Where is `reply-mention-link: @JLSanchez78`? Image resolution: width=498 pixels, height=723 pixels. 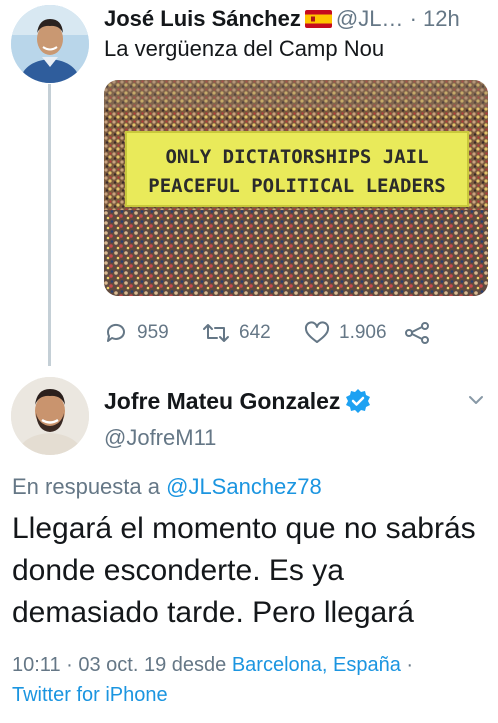
reply-mention-link: @JLSanchez78 is located at coordinates (244, 486).